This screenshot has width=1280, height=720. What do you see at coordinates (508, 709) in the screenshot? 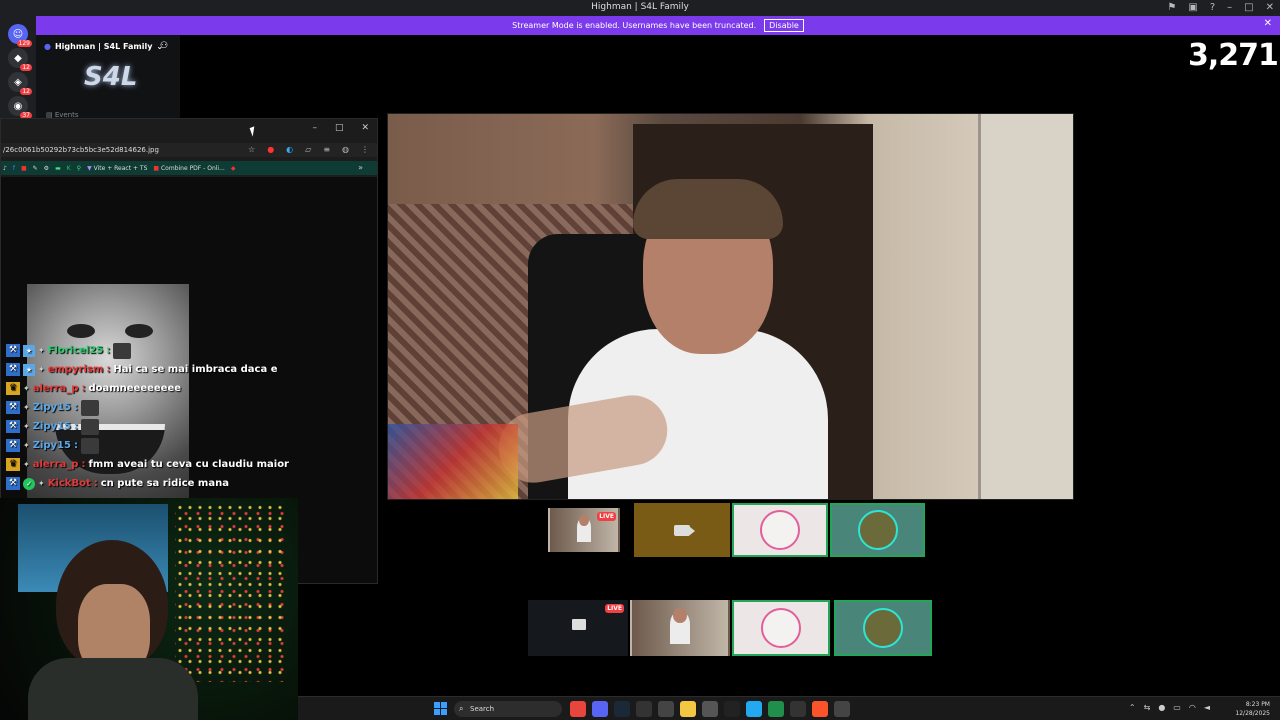
I see `taskbar-search: ⌕ Search` at bounding box center [508, 709].